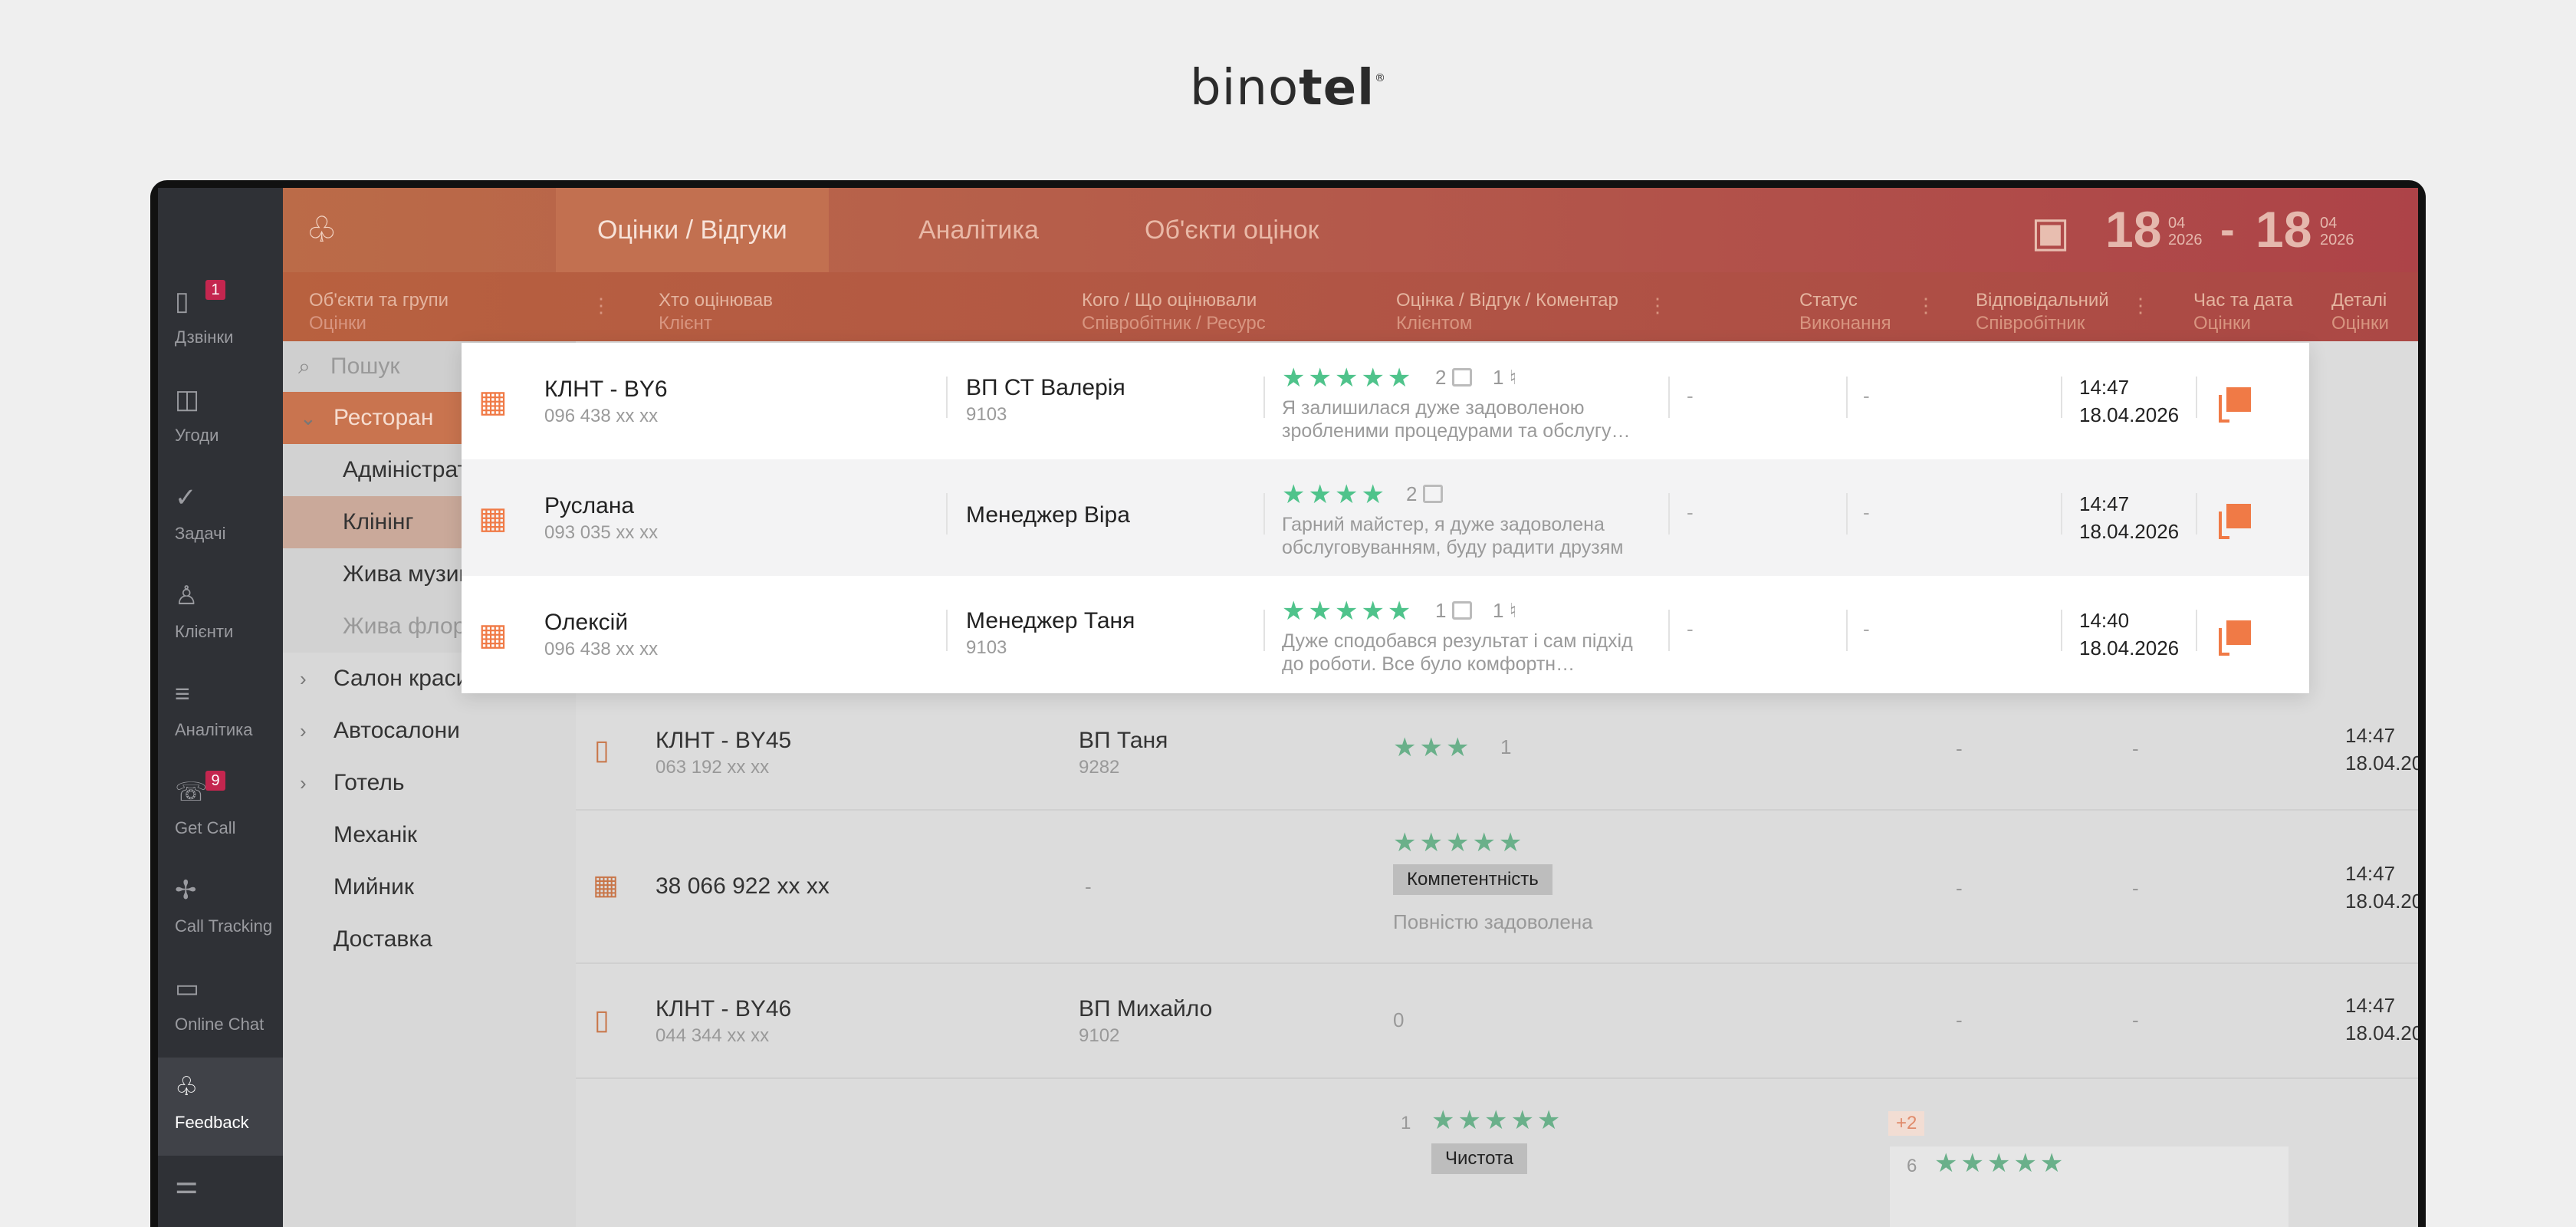 Image resolution: width=2576 pixels, height=1227 pixels. What do you see at coordinates (182, 694) in the screenshot?
I see `analytics-icon: ≡` at bounding box center [182, 694].